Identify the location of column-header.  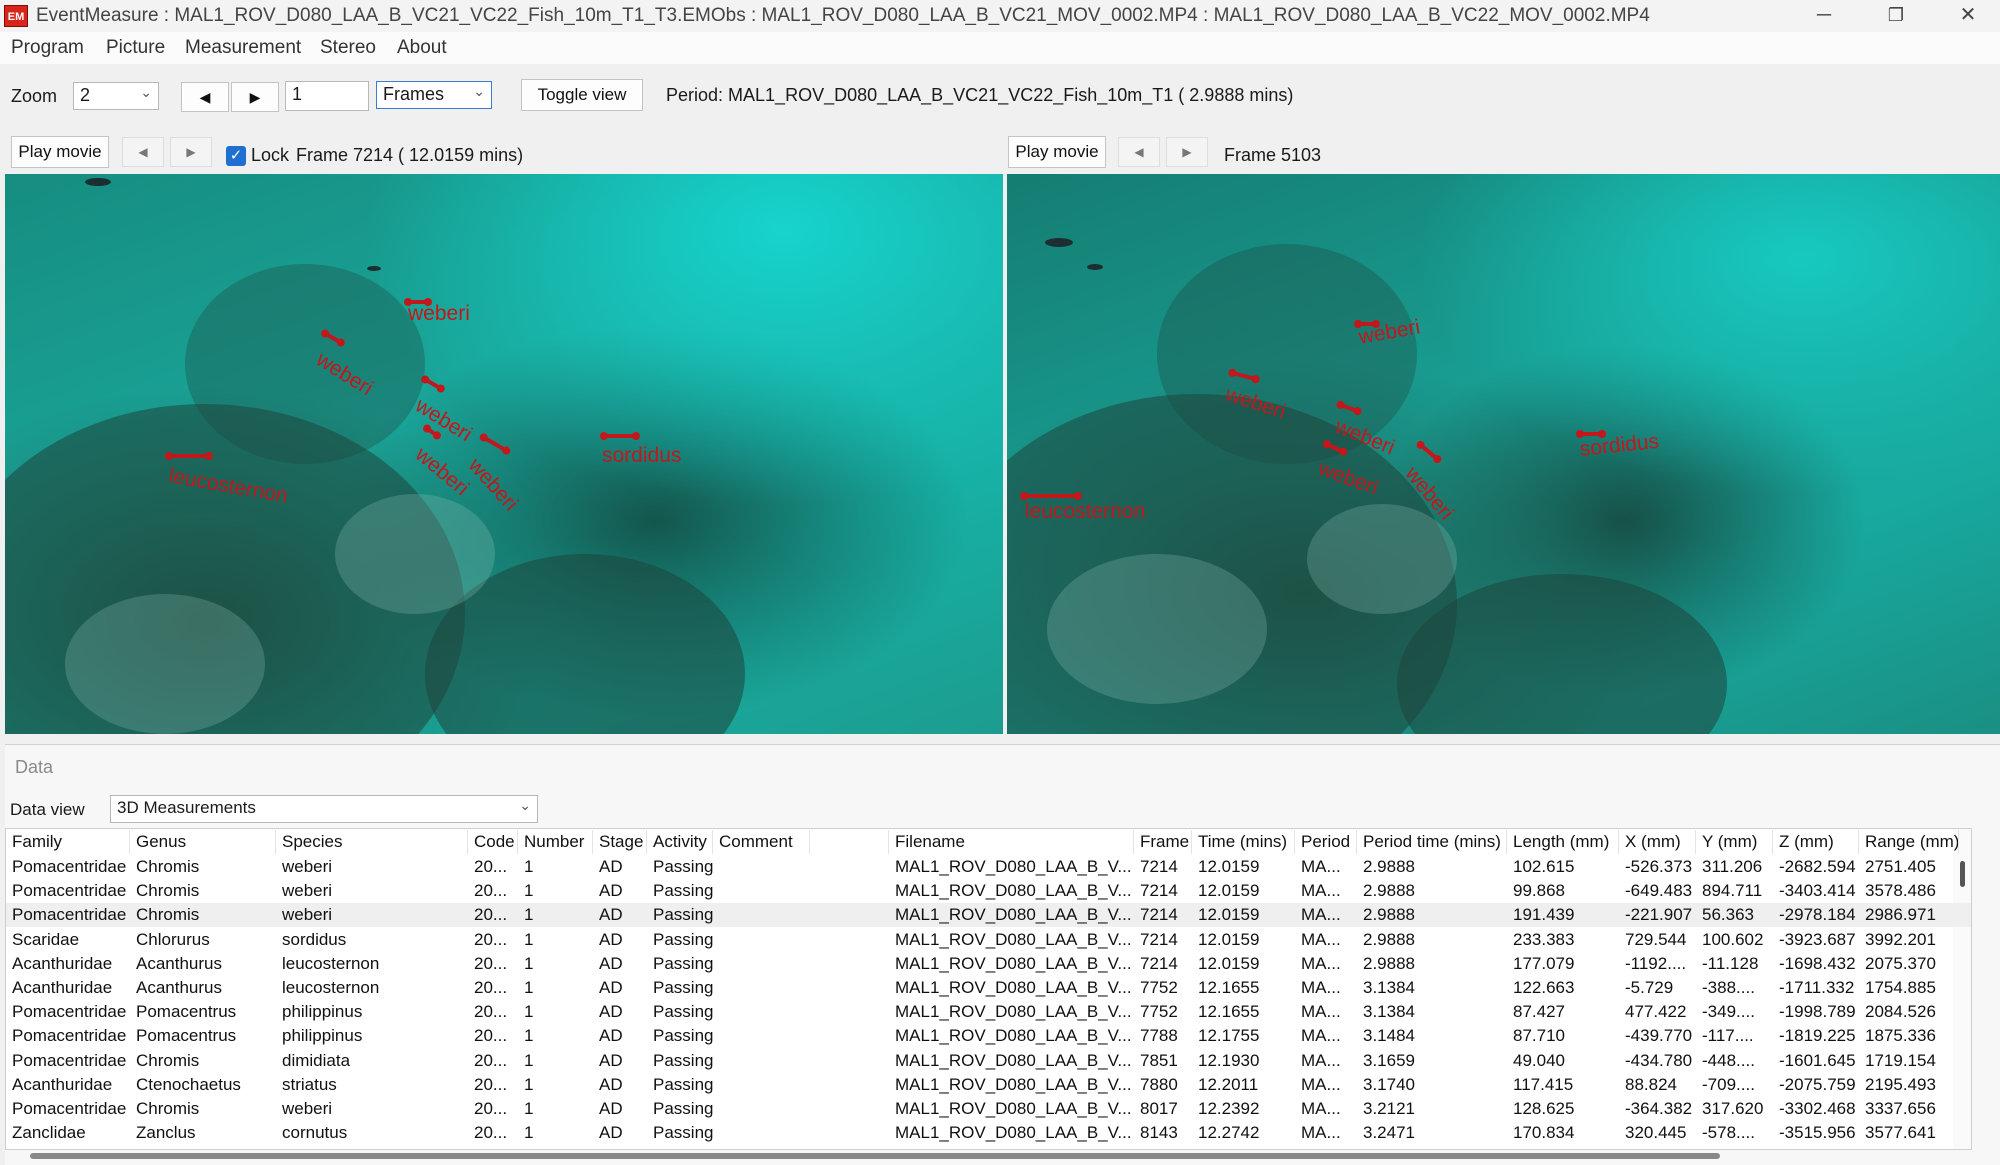
(849, 842).